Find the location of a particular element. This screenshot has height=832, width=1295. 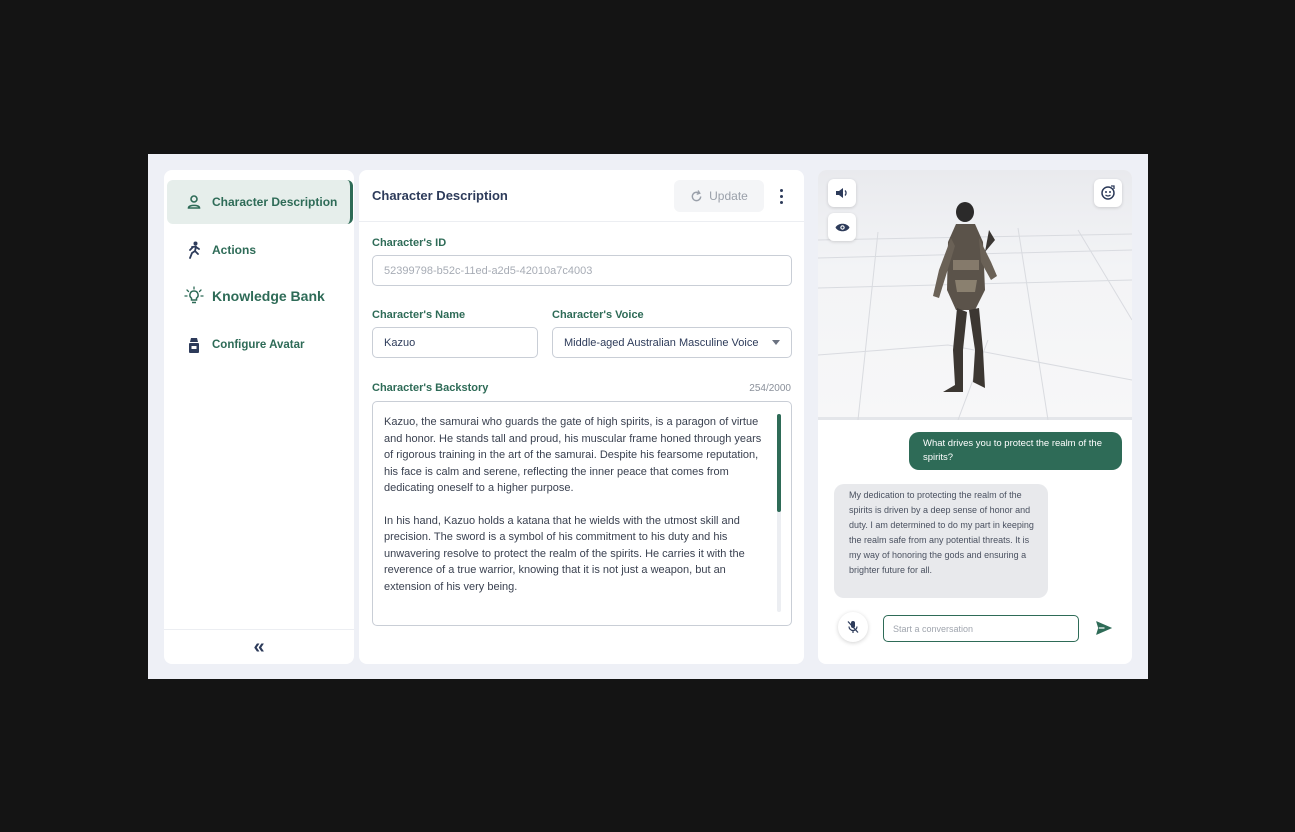

chat-input: Start a conversation is located at coordinates (981, 628).